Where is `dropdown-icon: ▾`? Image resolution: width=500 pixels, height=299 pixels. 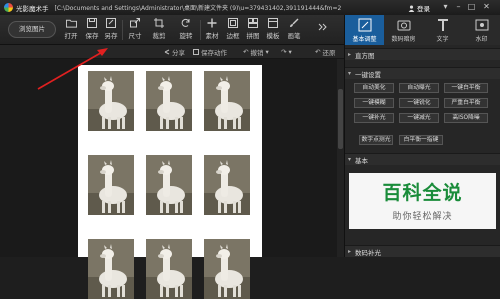
dropdown-icon: ▾ is located at coordinates (267, 52).